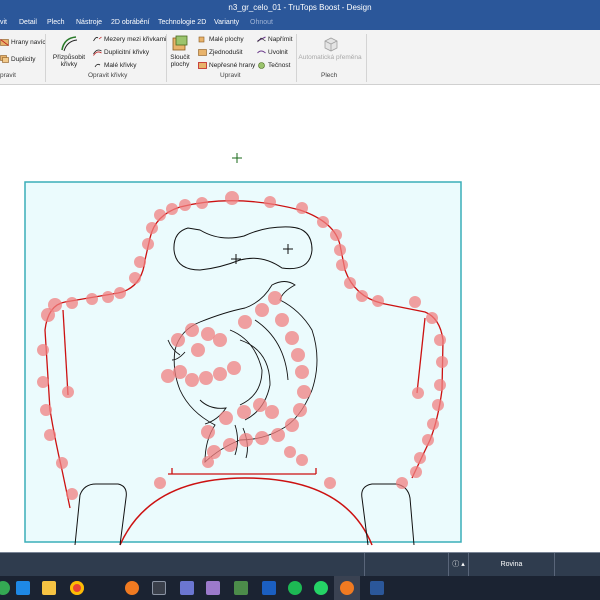 The width and height of the screenshot is (600, 600). What do you see at coordinates (202, 52) in the screenshot?
I see `simplify-icon` at bounding box center [202, 52].